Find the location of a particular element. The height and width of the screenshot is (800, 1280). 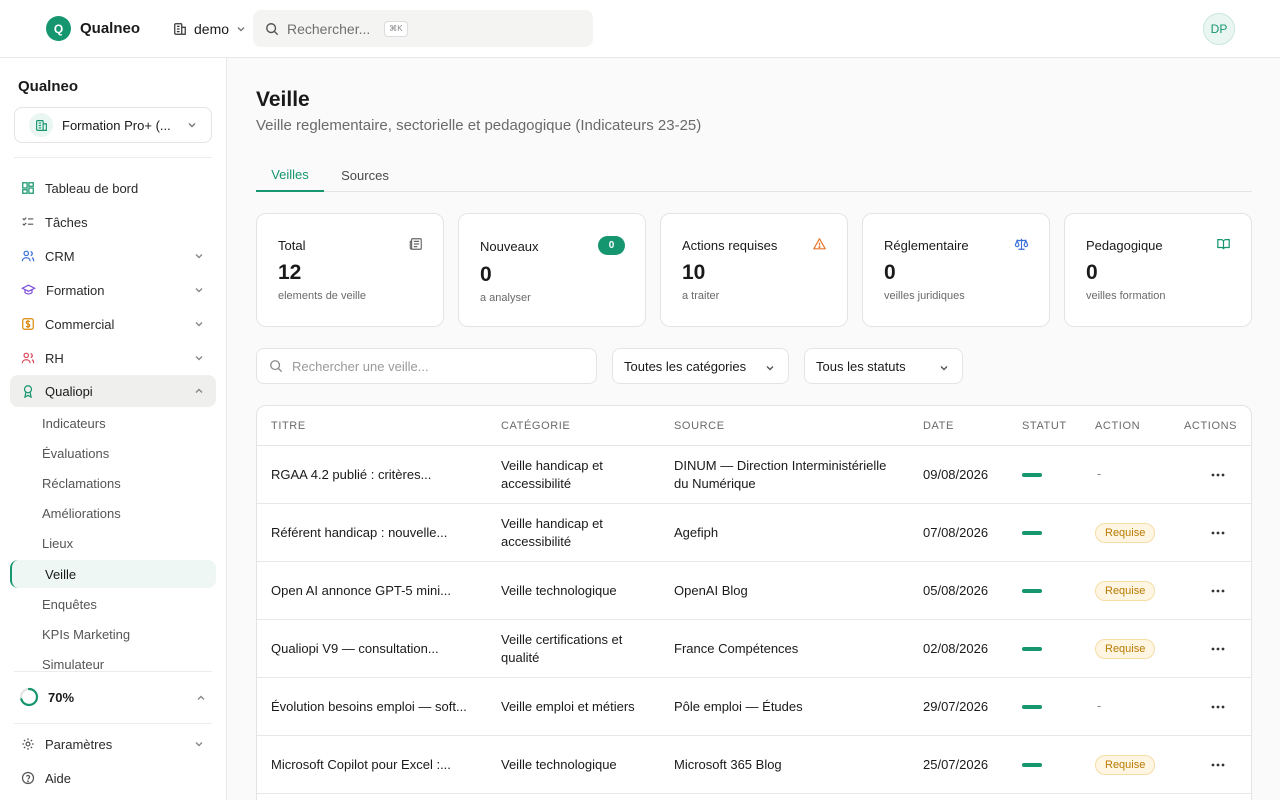

stat-card-total: Total 12 elements de veille is located at coordinates (350, 270).